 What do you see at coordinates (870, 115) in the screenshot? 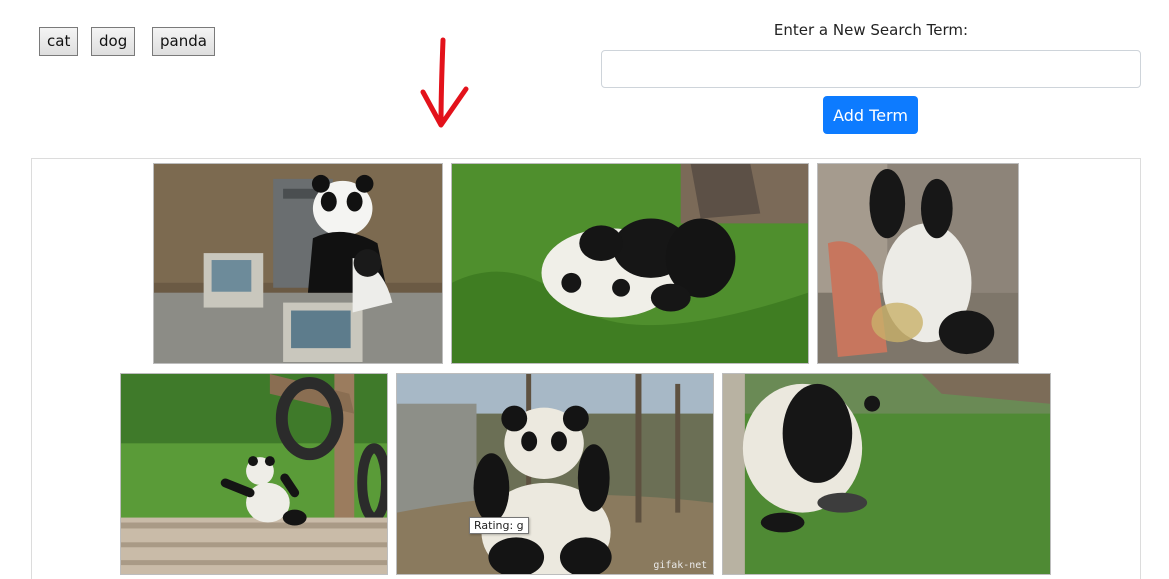
I see `add-term-button: Add Term` at bounding box center [870, 115].